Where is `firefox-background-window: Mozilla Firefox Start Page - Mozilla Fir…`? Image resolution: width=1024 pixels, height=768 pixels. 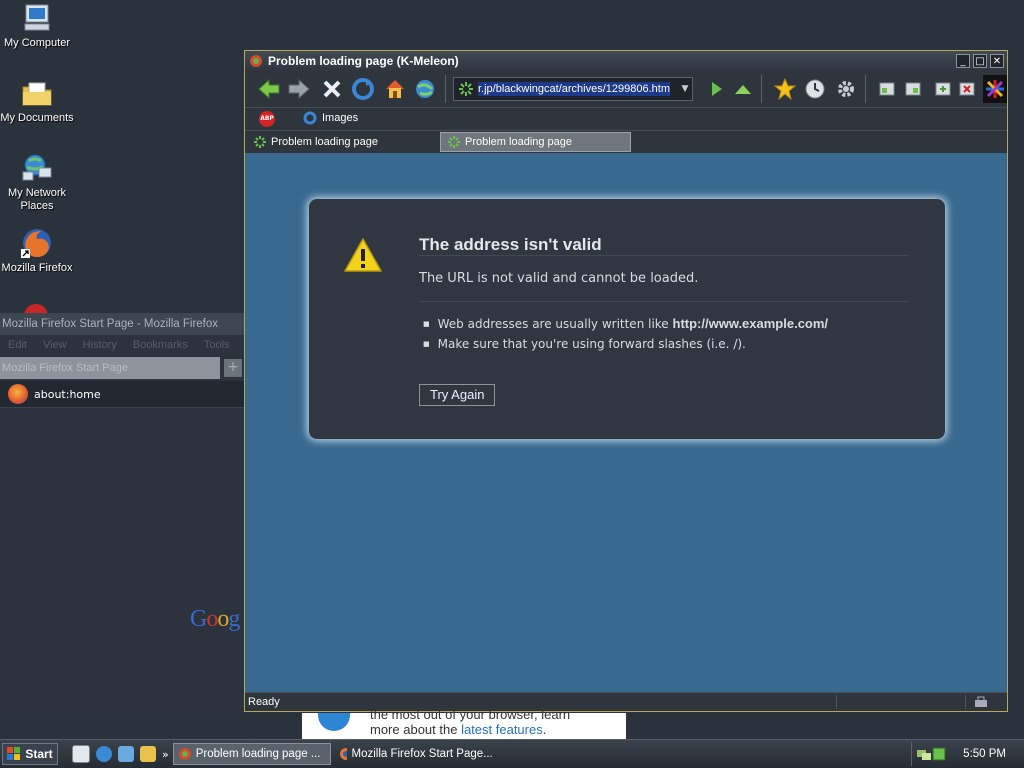 firefox-background-window: Mozilla Firefox Start Page - Mozilla Fir… is located at coordinates (122, 513).